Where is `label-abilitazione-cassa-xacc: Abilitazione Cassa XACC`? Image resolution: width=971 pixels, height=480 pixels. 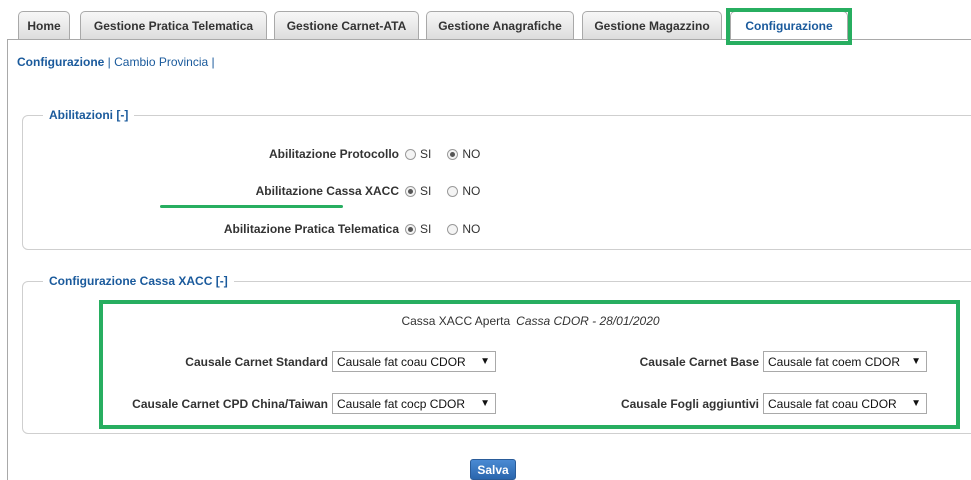
label-abilitazione-cassa-xacc: Abilitazione Cassa XACC is located at coordinates (327, 191).